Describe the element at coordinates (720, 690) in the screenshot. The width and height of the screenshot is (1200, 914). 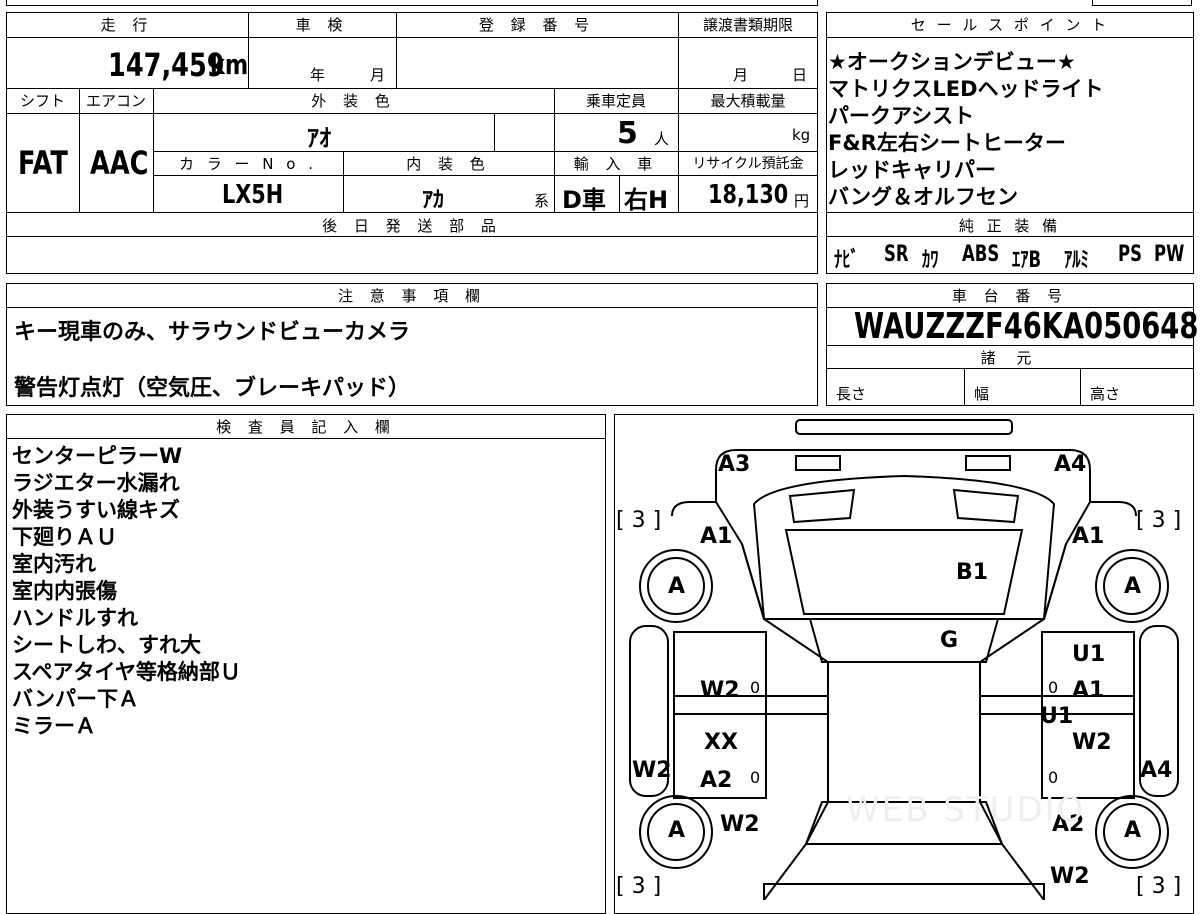
I see `damage-label-w2-left-mid: W2` at that location.